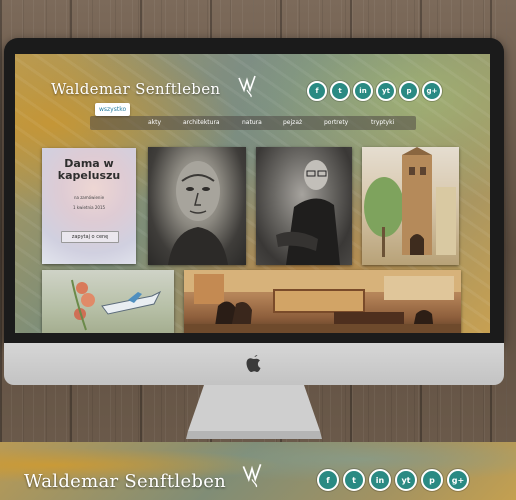  What do you see at coordinates (308, 212) in the screenshot?
I see `seated-figure-drawing` at bounding box center [308, 212].